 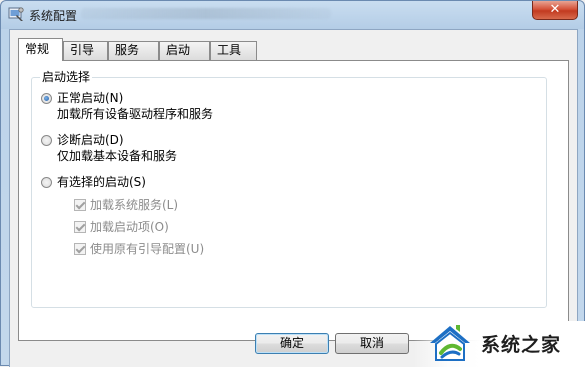 I want to click on tab-startup: 启动, so click(x=184, y=50).